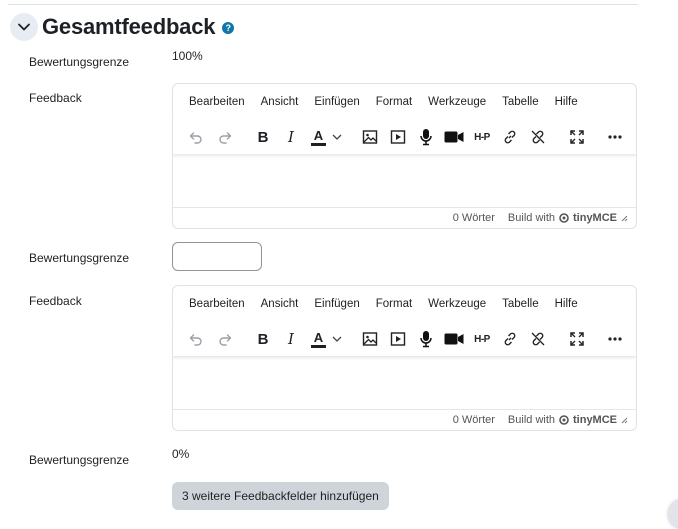 Image resolution: width=678 pixels, height=529 pixels. I want to click on back-to-top-button, so click(673, 514).